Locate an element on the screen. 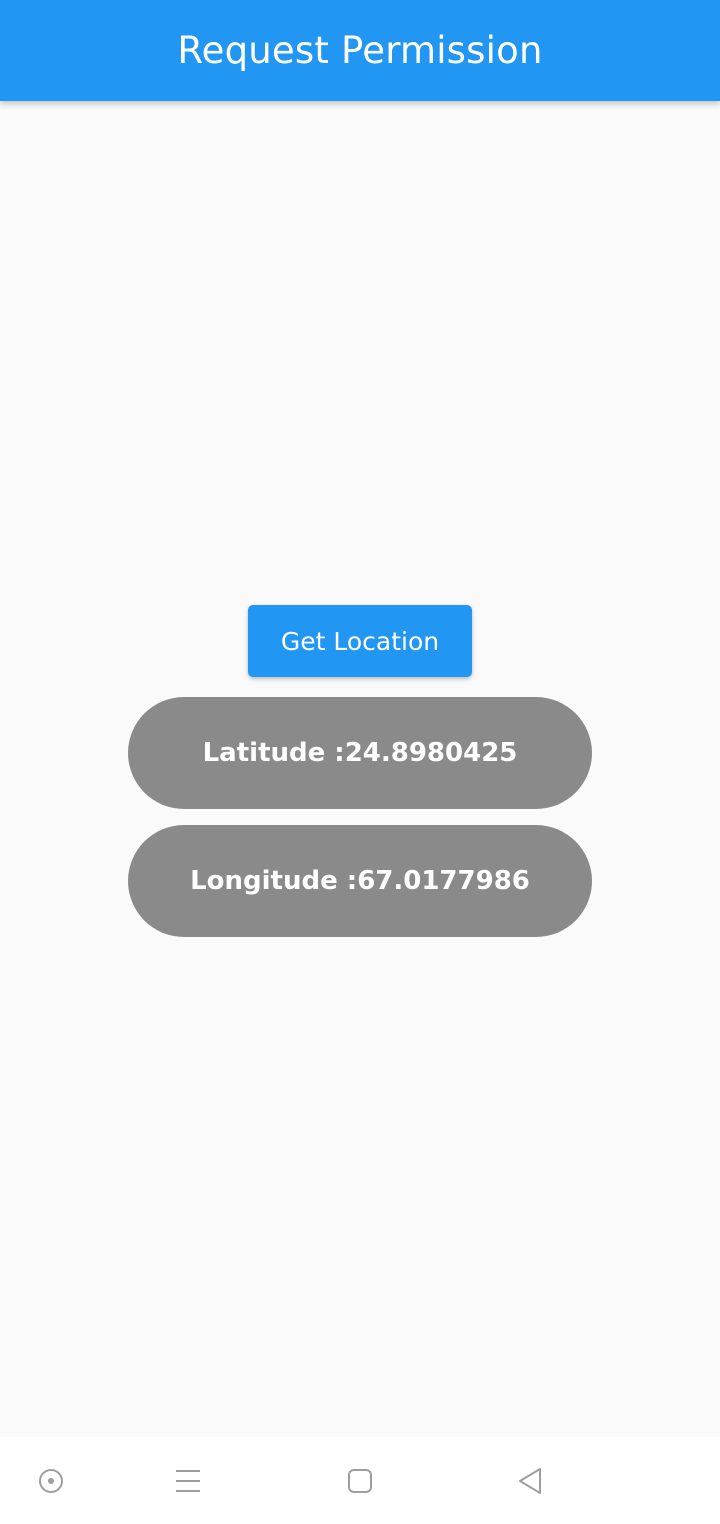  latitude-text: Latitude :24.8980425 is located at coordinates (360, 753).